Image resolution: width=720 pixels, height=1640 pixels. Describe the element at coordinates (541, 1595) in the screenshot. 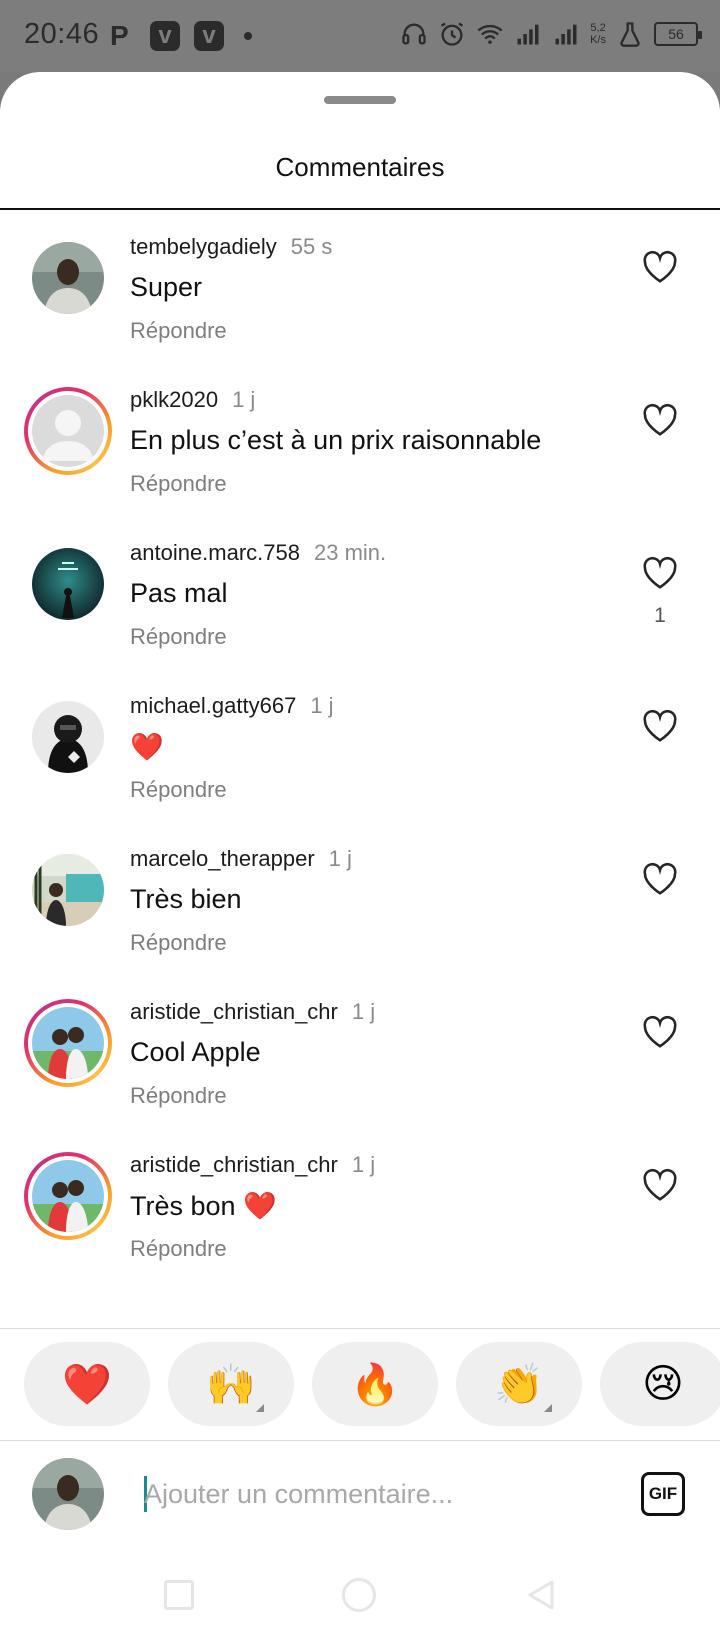

I see `back-icon` at that location.